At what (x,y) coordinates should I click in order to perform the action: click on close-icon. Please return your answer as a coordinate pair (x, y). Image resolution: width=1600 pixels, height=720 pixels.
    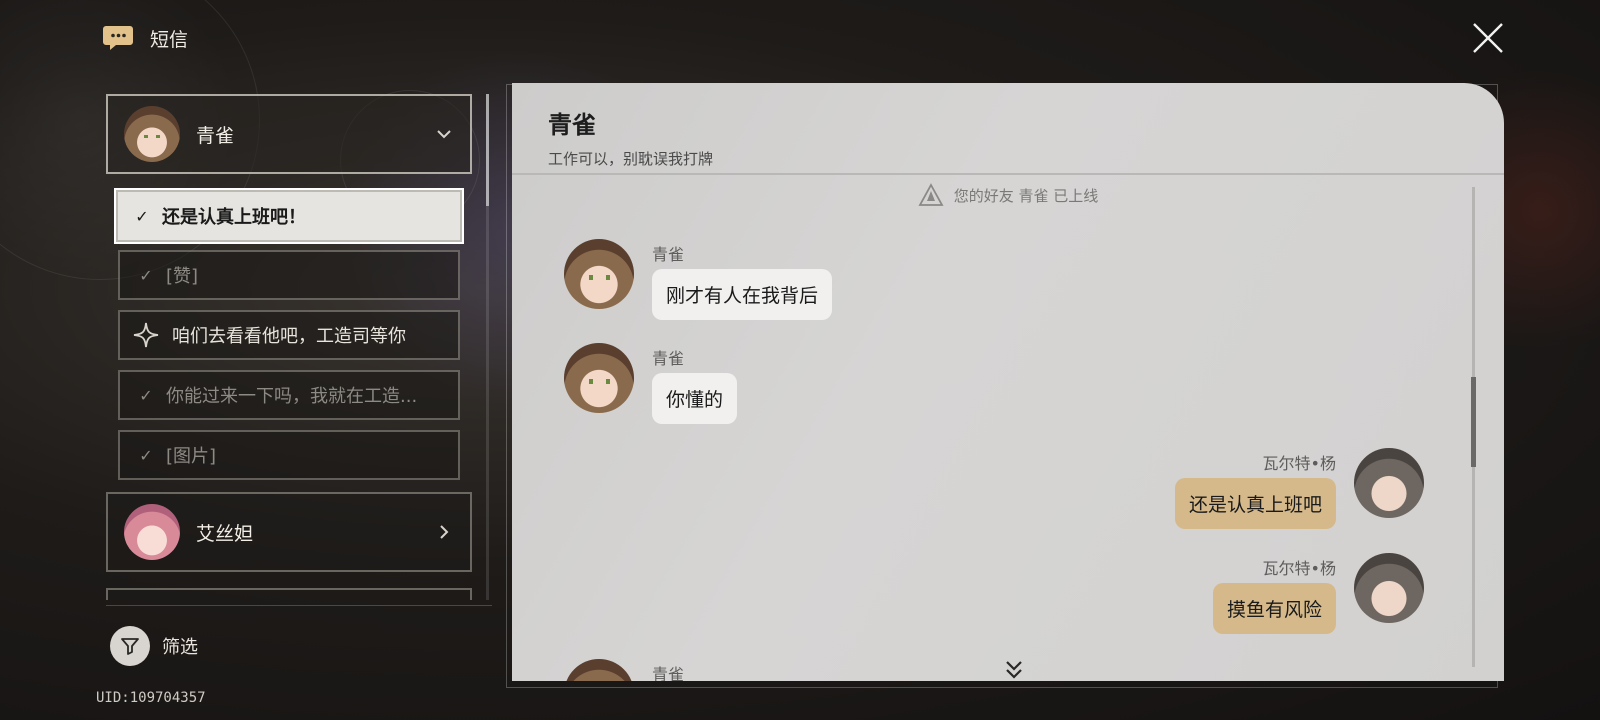
    Looking at the image, I should click on (1488, 38).